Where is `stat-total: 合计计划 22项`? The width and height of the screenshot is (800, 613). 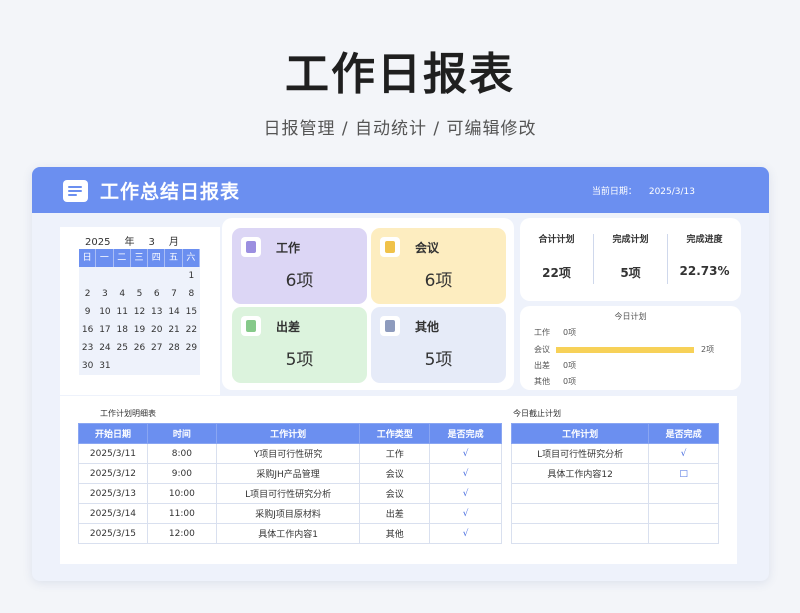
stat-total: 合计计划 22项 is located at coordinates (556, 259).